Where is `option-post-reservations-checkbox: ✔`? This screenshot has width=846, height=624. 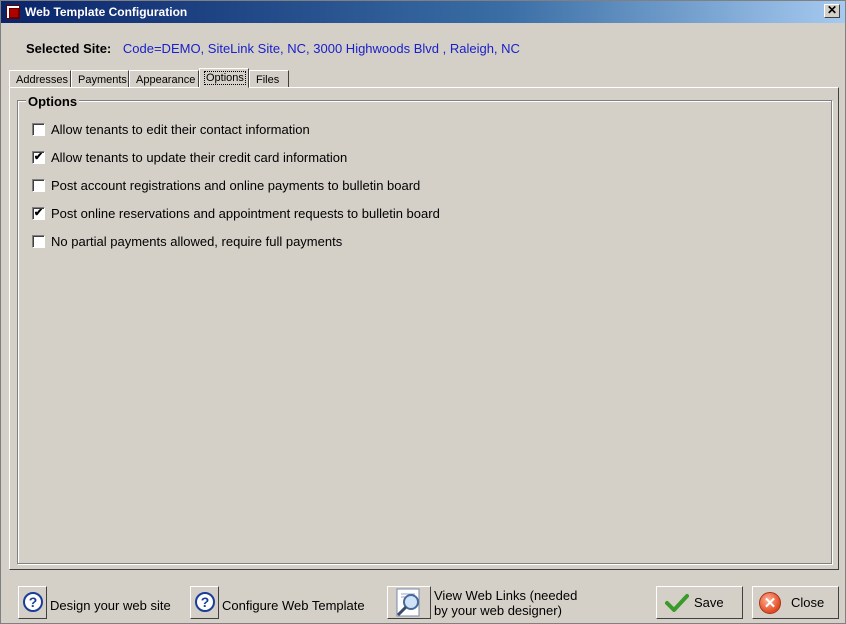
option-post-reservations-checkbox: ✔ is located at coordinates (38, 213).